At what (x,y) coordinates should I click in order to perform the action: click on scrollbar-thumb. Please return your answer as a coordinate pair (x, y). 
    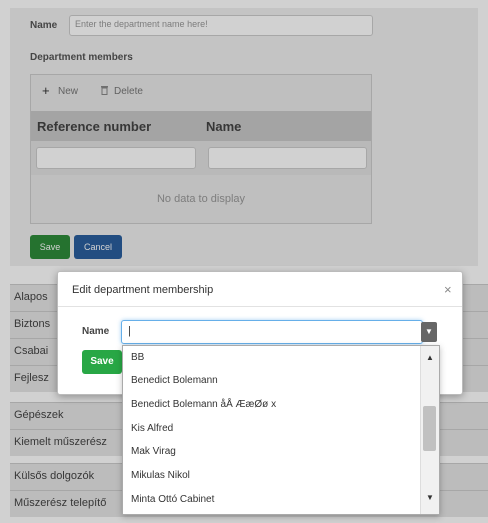
    Looking at the image, I should click on (429, 428).